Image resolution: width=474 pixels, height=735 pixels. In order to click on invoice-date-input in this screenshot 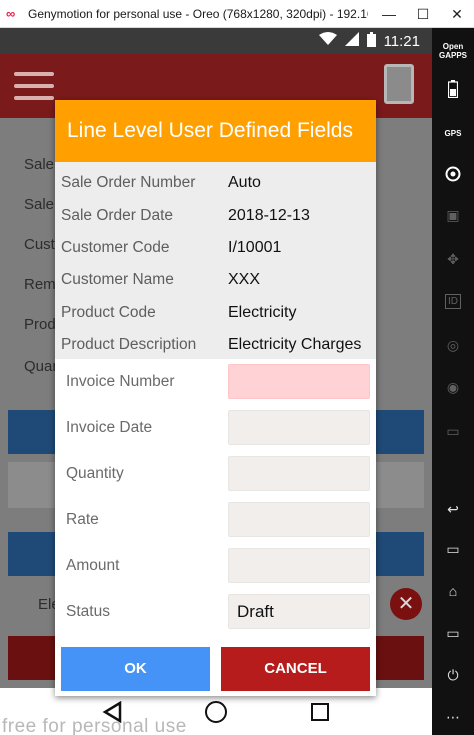, I will do `click(299, 427)`.